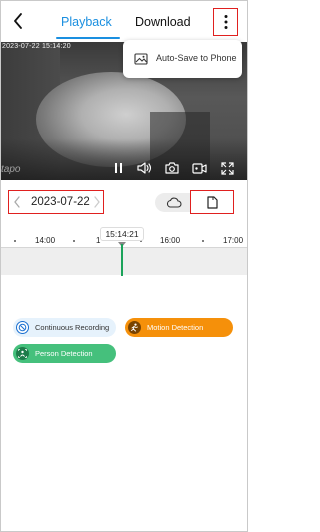  What do you see at coordinates (22, 353) in the screenshot?
I see `person-target-icon` at bounding box center [22, 353].